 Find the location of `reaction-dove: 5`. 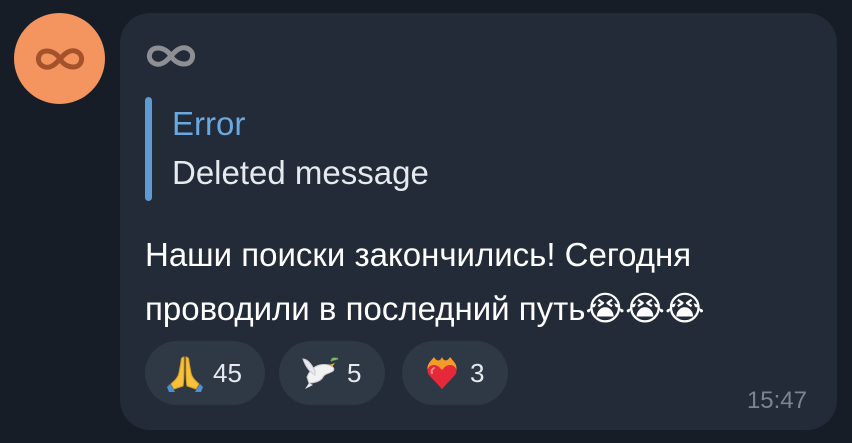

reaction-dove: 5 is located at coordinates (332, 373).